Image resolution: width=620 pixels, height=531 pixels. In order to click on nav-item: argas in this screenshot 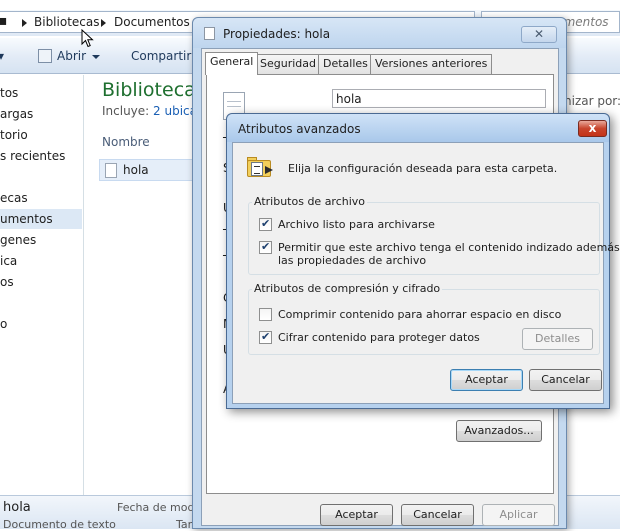, I will do `click(16, 114)`.